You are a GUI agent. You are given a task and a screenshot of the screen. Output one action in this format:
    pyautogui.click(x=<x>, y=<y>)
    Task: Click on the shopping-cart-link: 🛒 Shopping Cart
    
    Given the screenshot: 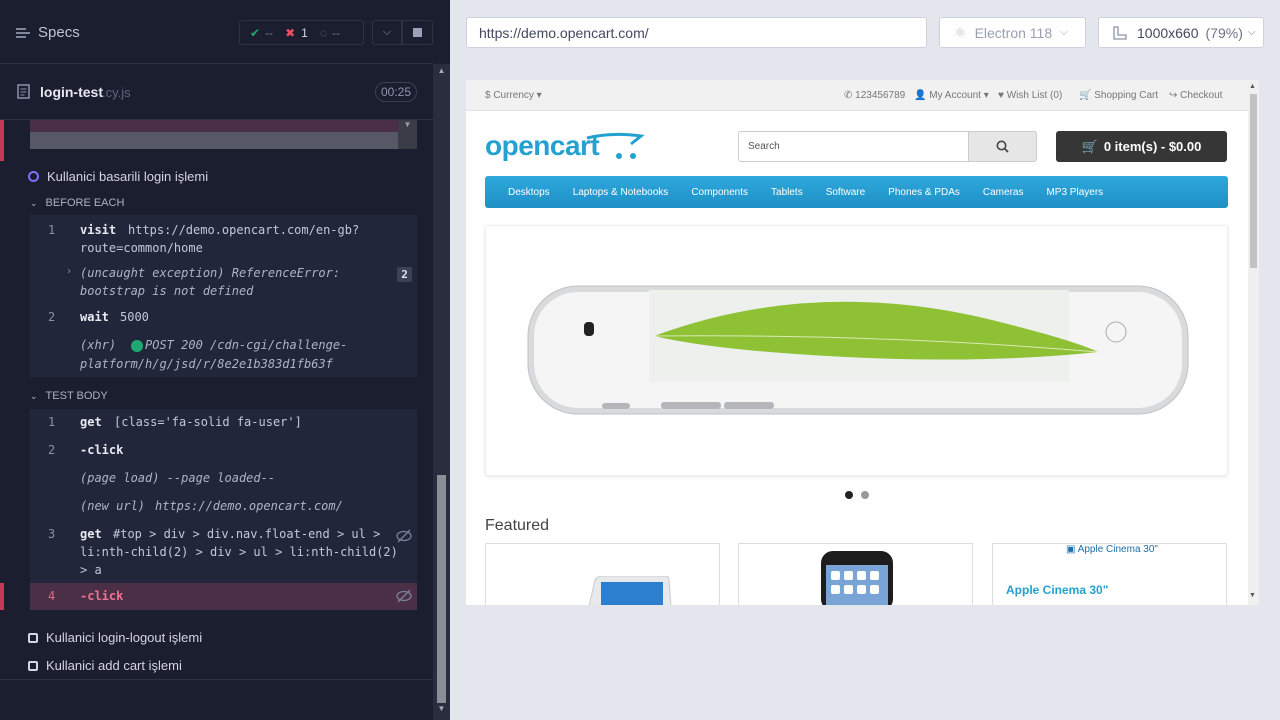 What is the action you would take?
    pyautogui.click(x=1118, y=95)
    